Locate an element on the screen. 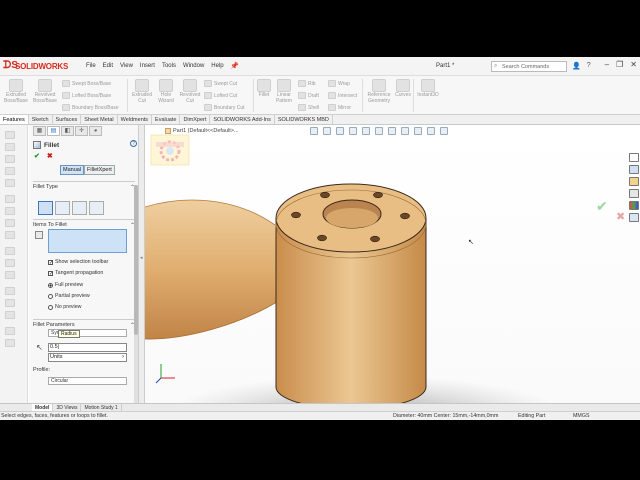 The width and height of the screenshot is (640, 480). lofted-boss-button: Lofted Boss/Base is located at coordinates (86, 95).